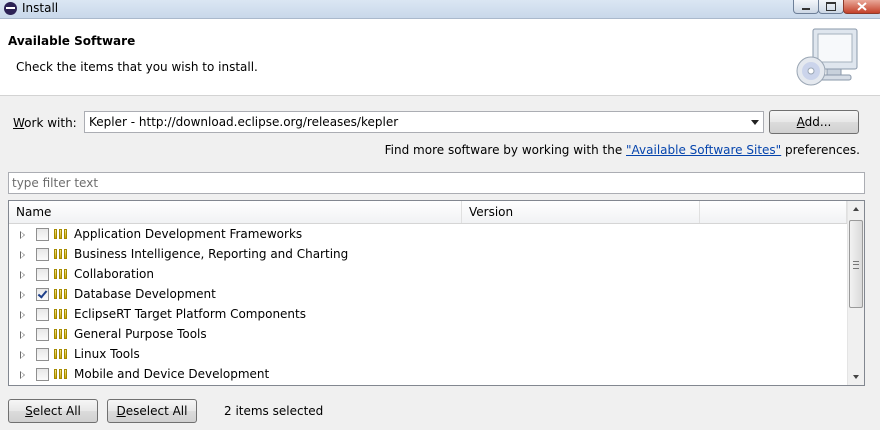  Describe the element at coordinates (42, 294) in the screenshot. I see `row-checkbox-checked` at that location.